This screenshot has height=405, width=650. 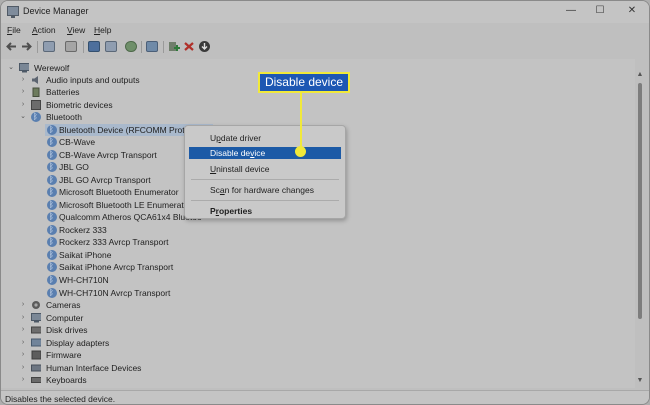 I want to click on download-icon, so click(x=204, y=46).